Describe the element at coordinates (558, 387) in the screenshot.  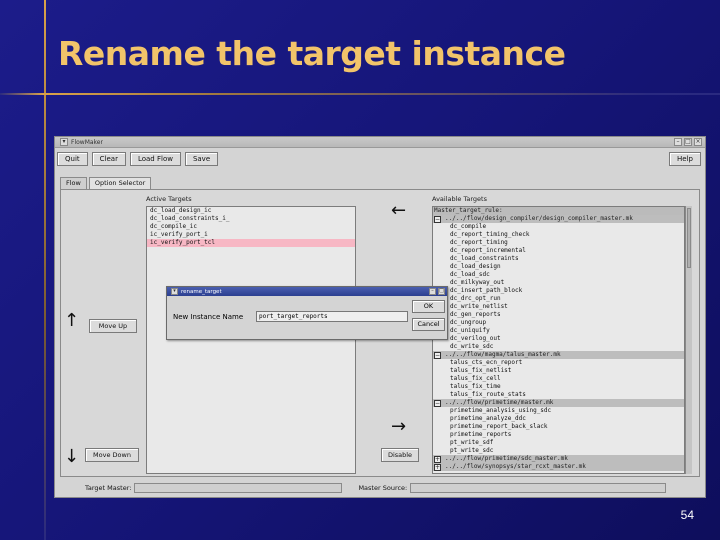
I see `available-target-item: talus_fix_time` at that location.